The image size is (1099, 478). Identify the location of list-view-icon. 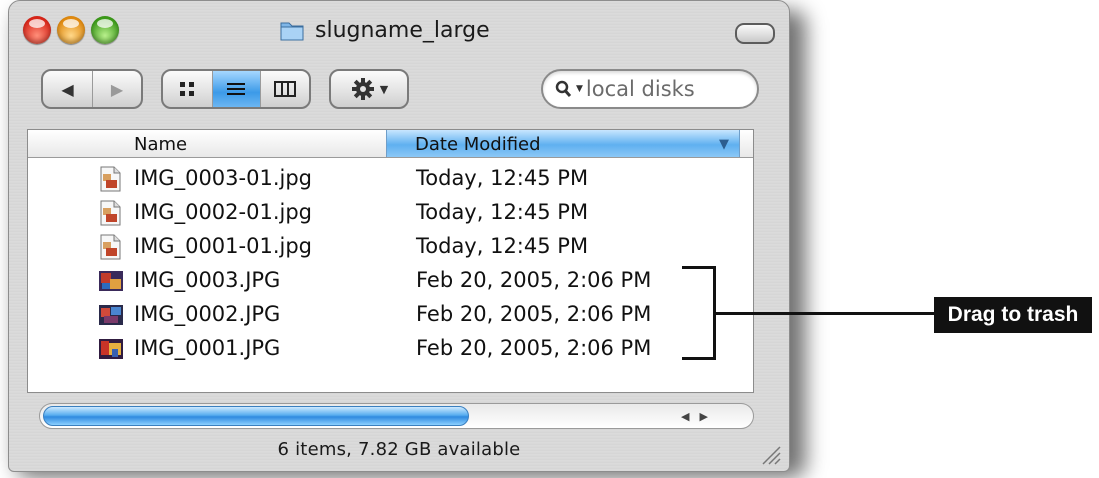
(236, 89).